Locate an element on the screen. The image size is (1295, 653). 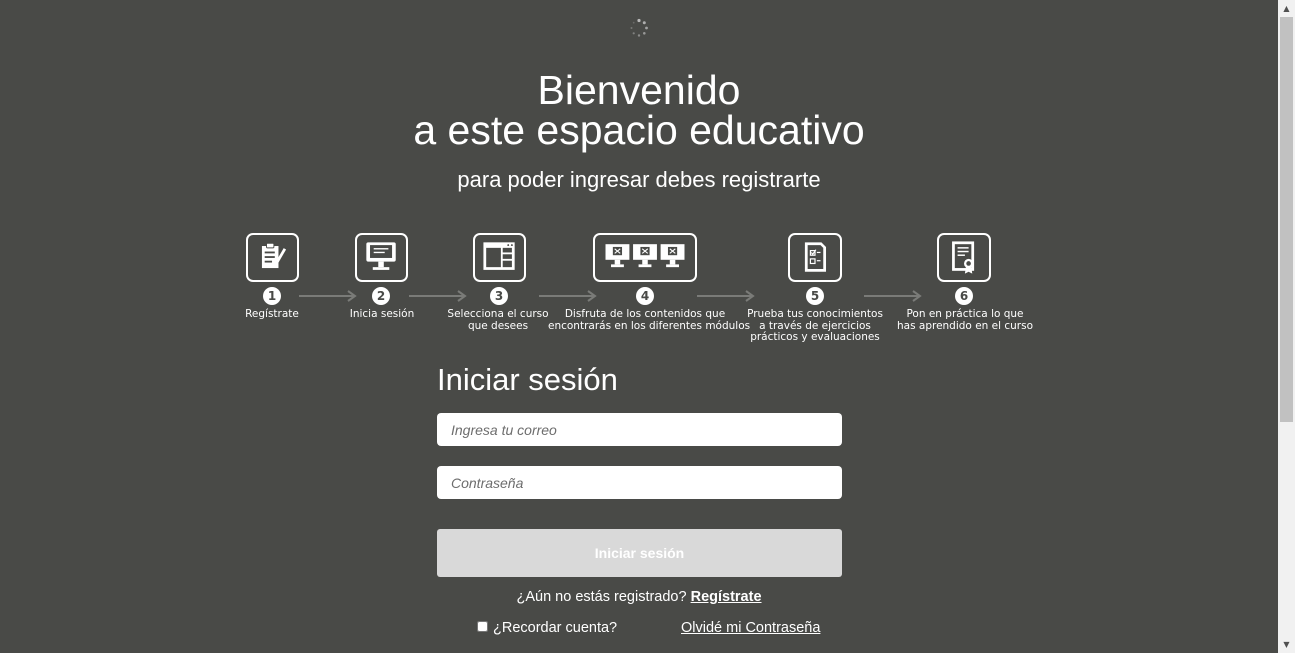
step-number-6: 6 is located at coordinates (964, 296).